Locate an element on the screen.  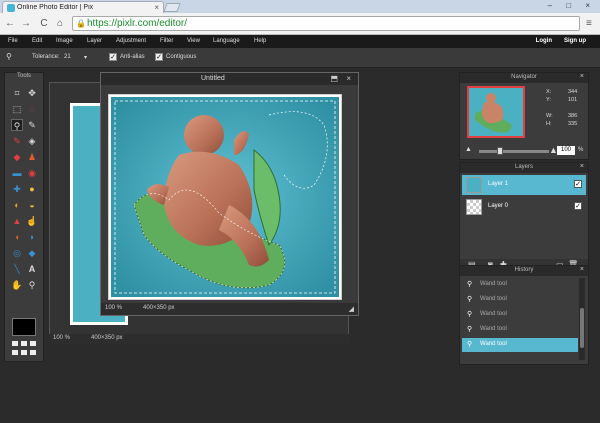
antialias-checkbox: ✓ is located at coordinates (113, 57).